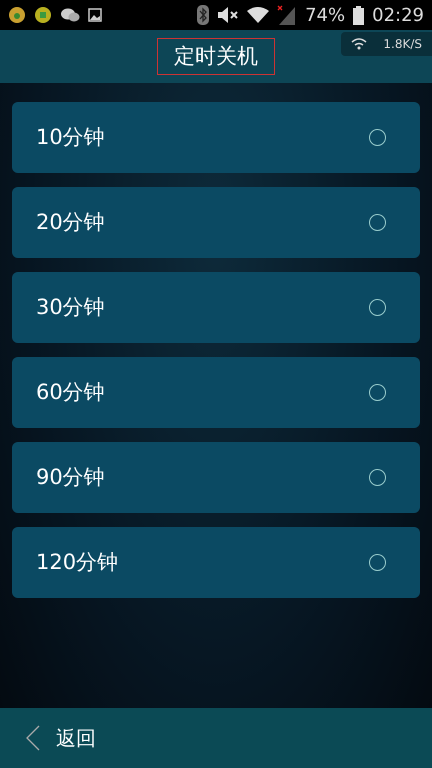  What do you see at coordinates (216, 562) in the screenshot?
I see `timer-option: 120分钟` at bounding box center [216, 562].